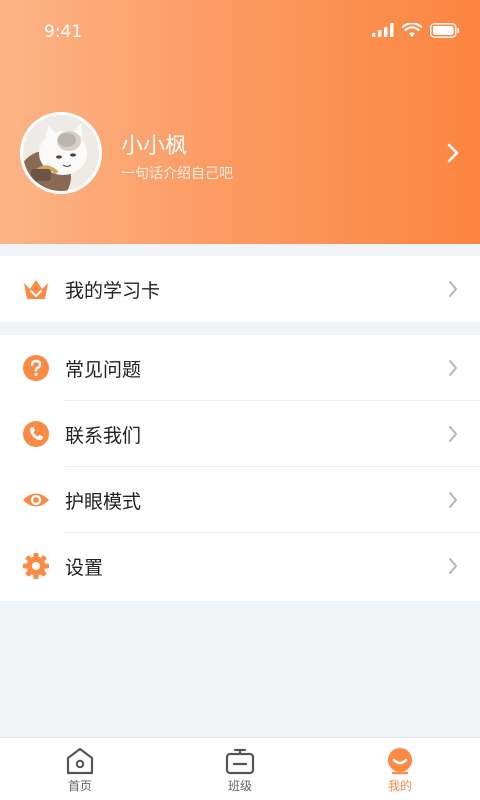 The image size is (480, 800). I want to click on menu-item-label: 设置, so click(84, 567).